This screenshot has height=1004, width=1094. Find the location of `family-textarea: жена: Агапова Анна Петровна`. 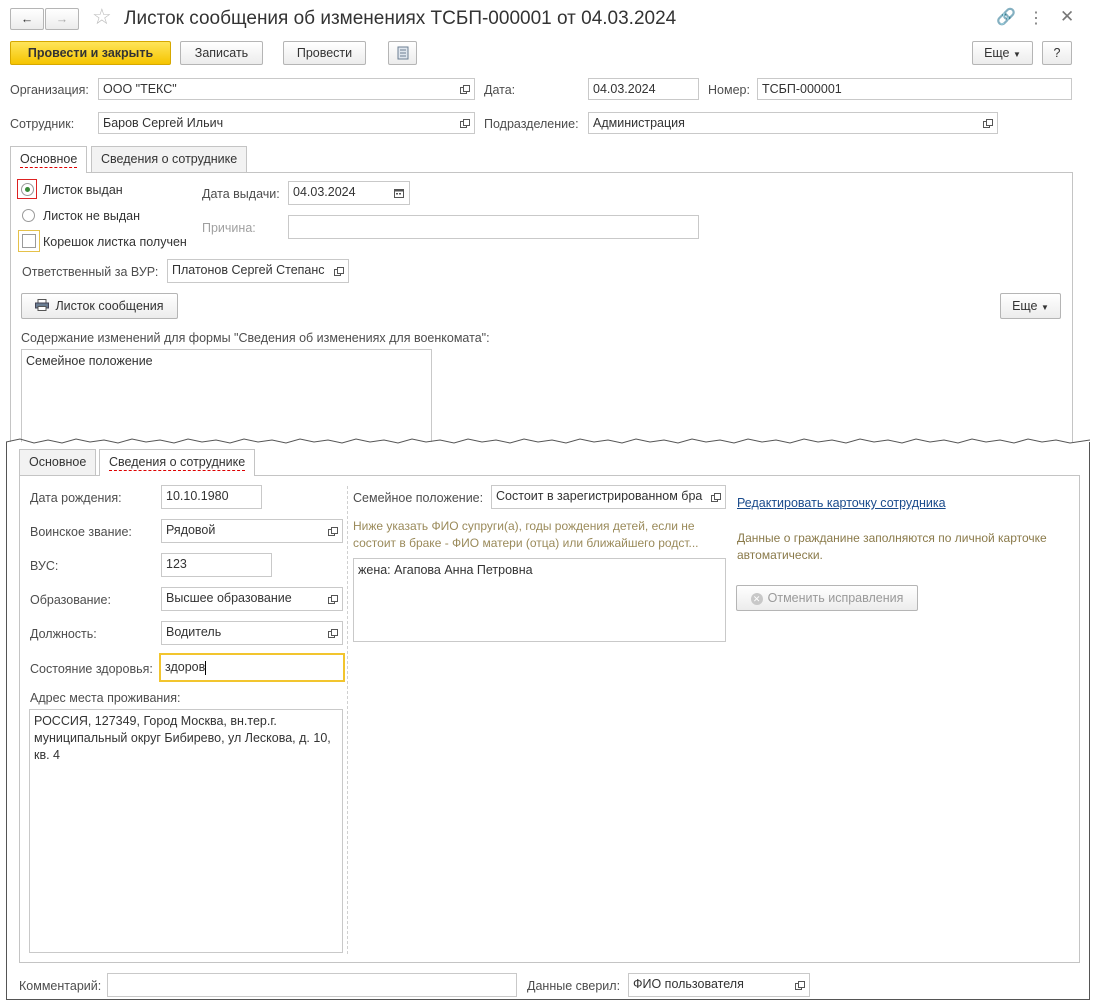

family-textarea: жена: Агапова Анна Петровна is located at coordinates (539, 600).